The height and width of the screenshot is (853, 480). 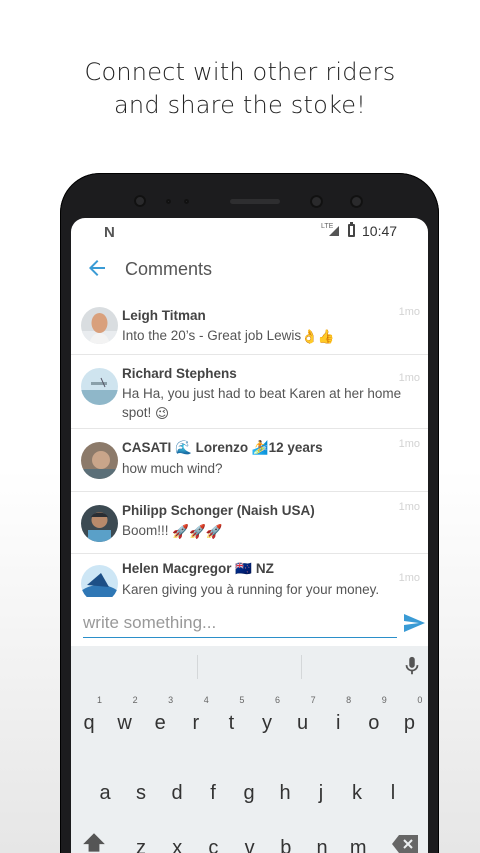 What do you see at coordinates (263, 568) in the screenshot?
I see `author-name-part: NZ` at bounding box center [263, 568].